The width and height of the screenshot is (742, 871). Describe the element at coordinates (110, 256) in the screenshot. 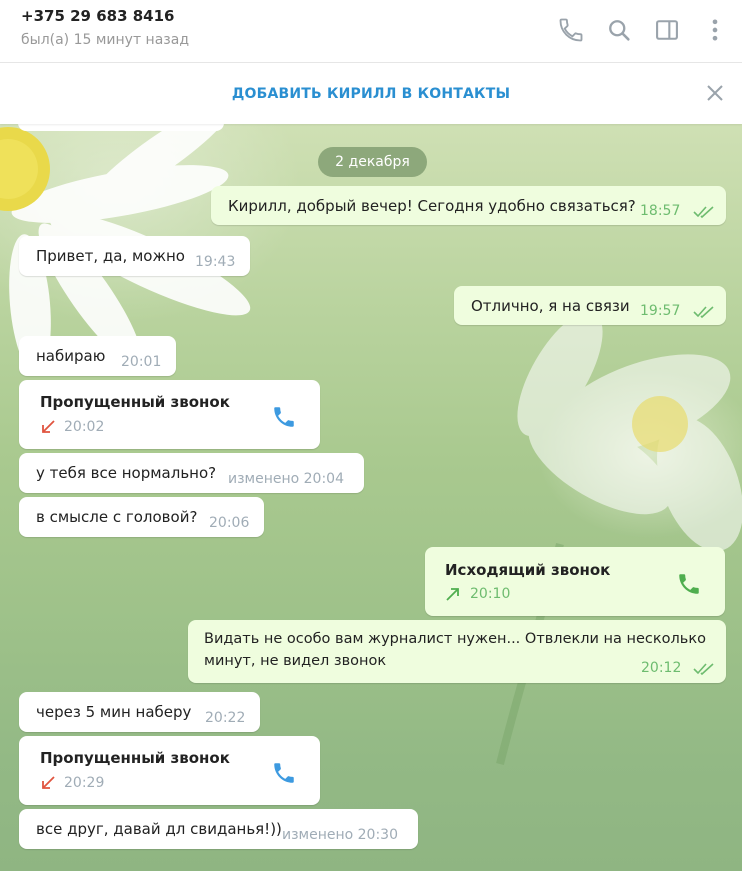

I see `message-text: Привет, да, можно` at that location.